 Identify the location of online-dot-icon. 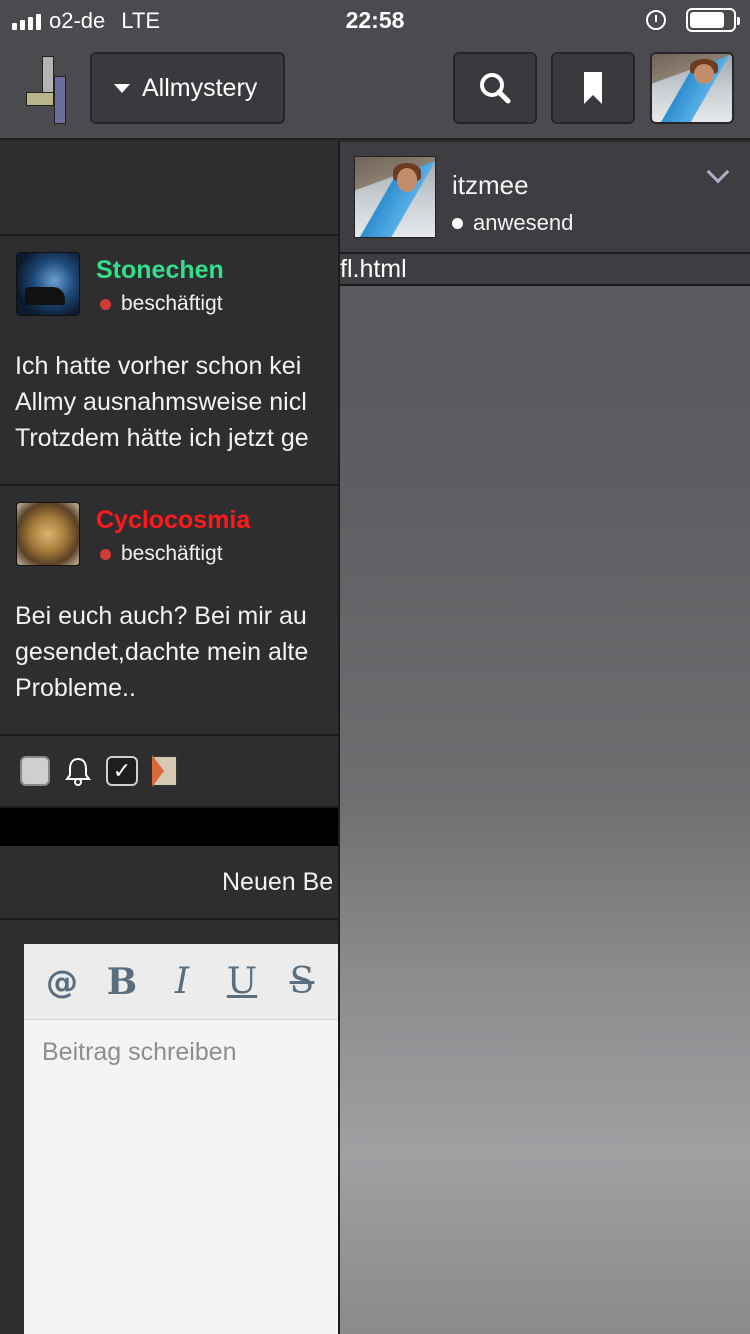
(457, 223).